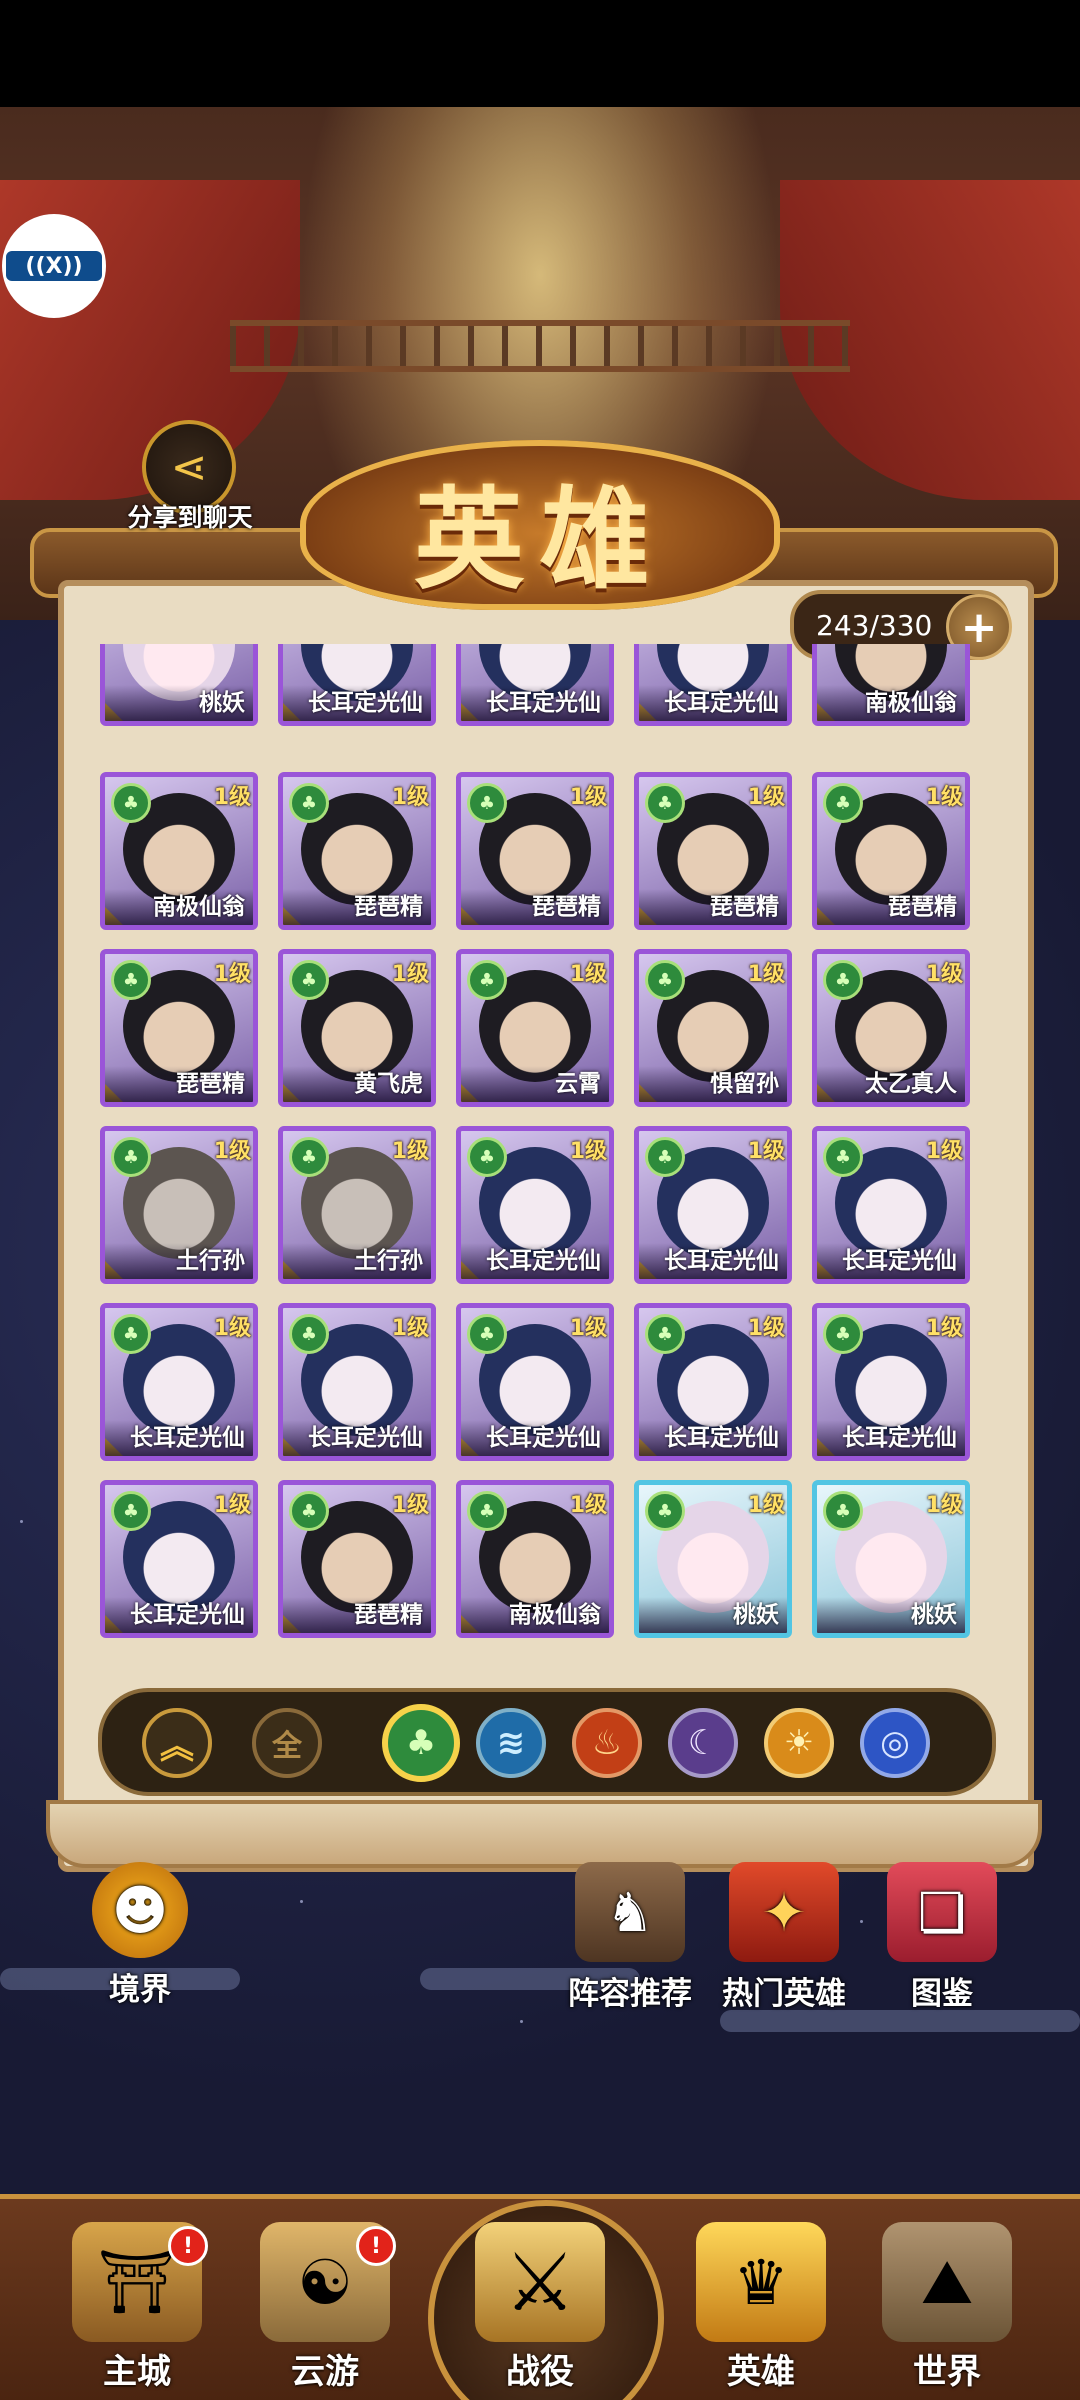 The width and height of the screenshot is (1080, 2400). I want to click on filter-all-button: 全, so click(287, 1743).